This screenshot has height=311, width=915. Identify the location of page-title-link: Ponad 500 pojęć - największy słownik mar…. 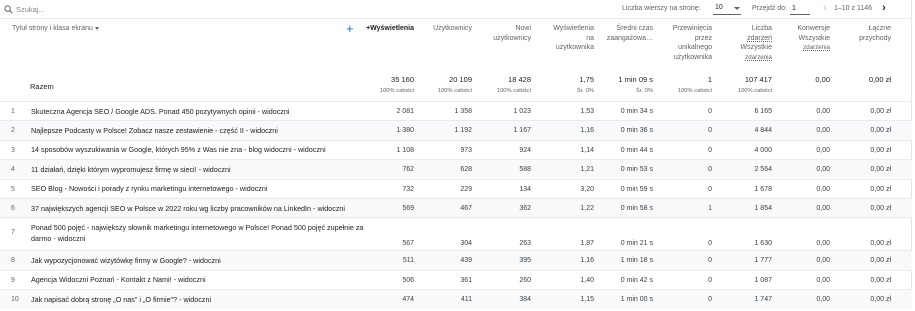
(201, 233).